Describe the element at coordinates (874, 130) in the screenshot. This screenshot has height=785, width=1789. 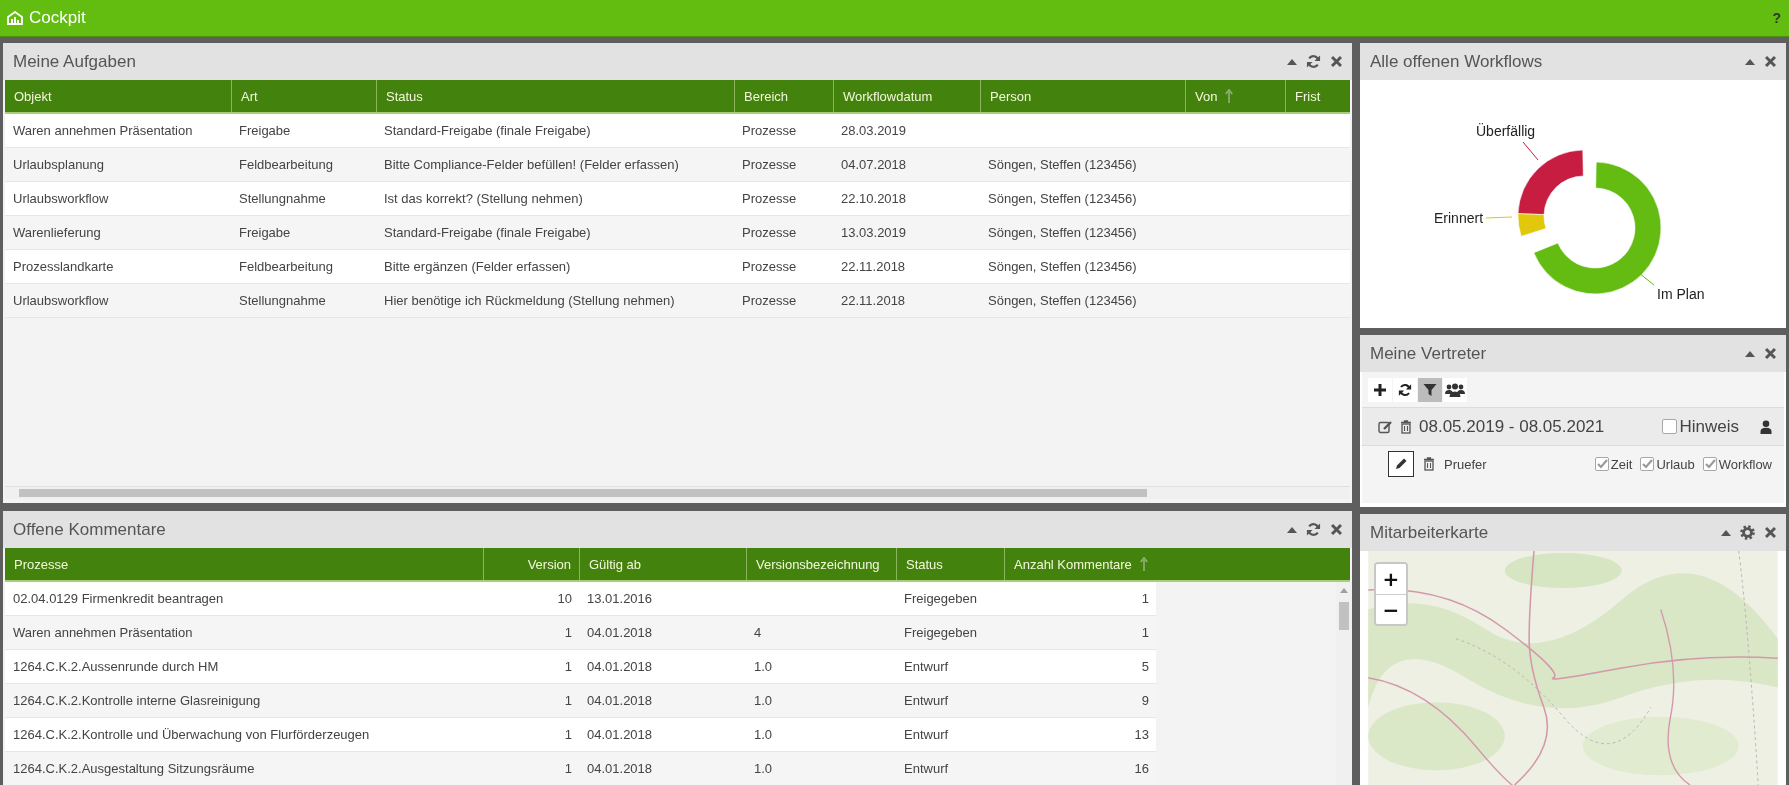
I see `table-cell-text: 28.03.2019` at that location.